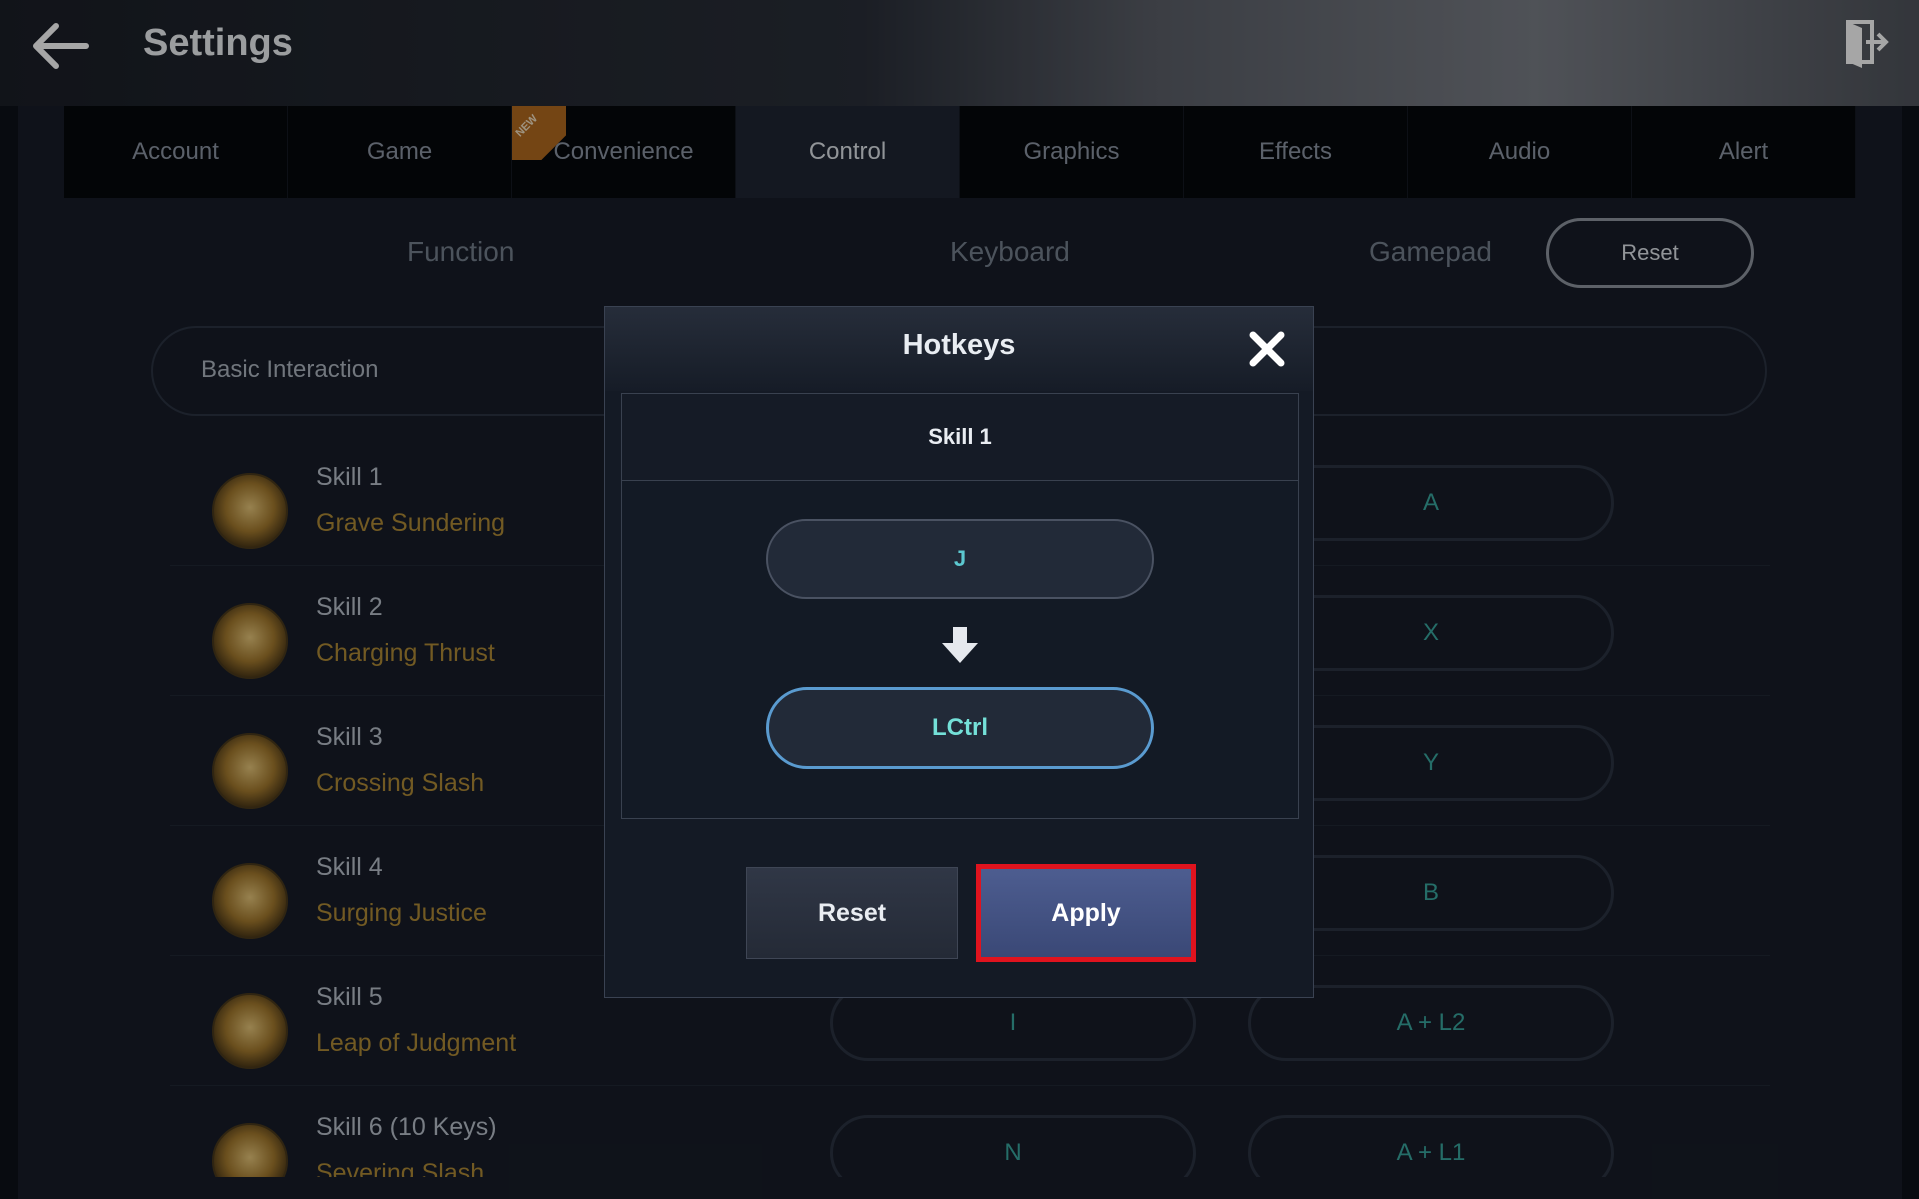  I want to click on dialog-header: Hotkeys, so click(959, 349).